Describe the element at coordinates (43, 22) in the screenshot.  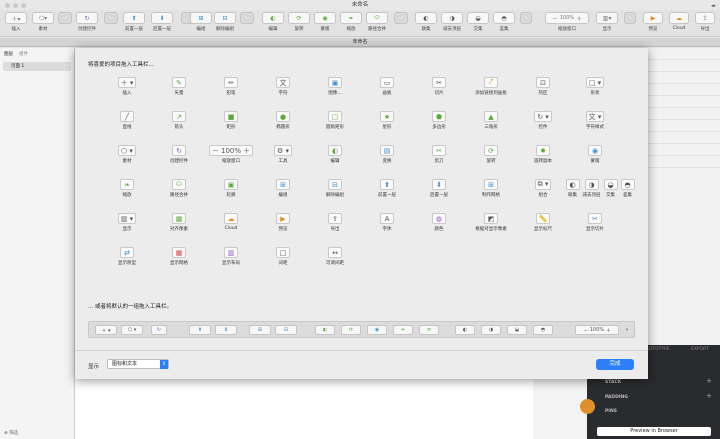
I see `assets-button: ⬡▾ 素材` at that location.